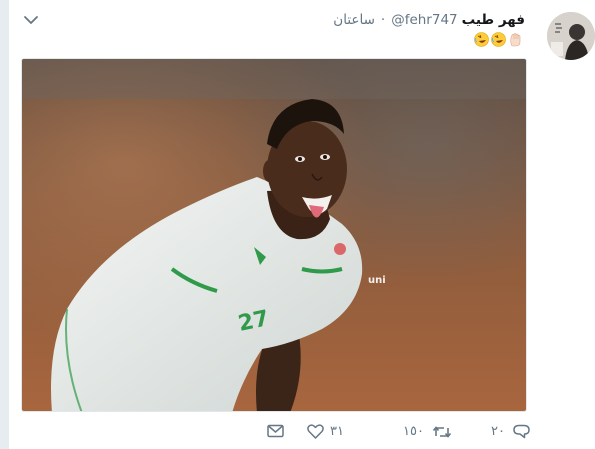 The image size is (595, 449). Describe the element at coordinates (402, 434) in the screenshot. I see `tweet-actions: ٣١ ١٥٠ ٢٠` at that location.